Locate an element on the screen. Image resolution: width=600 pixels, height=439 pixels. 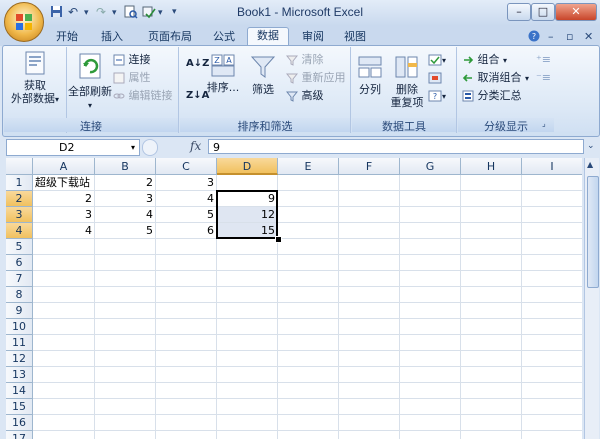
cell-e12 is located at coordinates (308, 359).